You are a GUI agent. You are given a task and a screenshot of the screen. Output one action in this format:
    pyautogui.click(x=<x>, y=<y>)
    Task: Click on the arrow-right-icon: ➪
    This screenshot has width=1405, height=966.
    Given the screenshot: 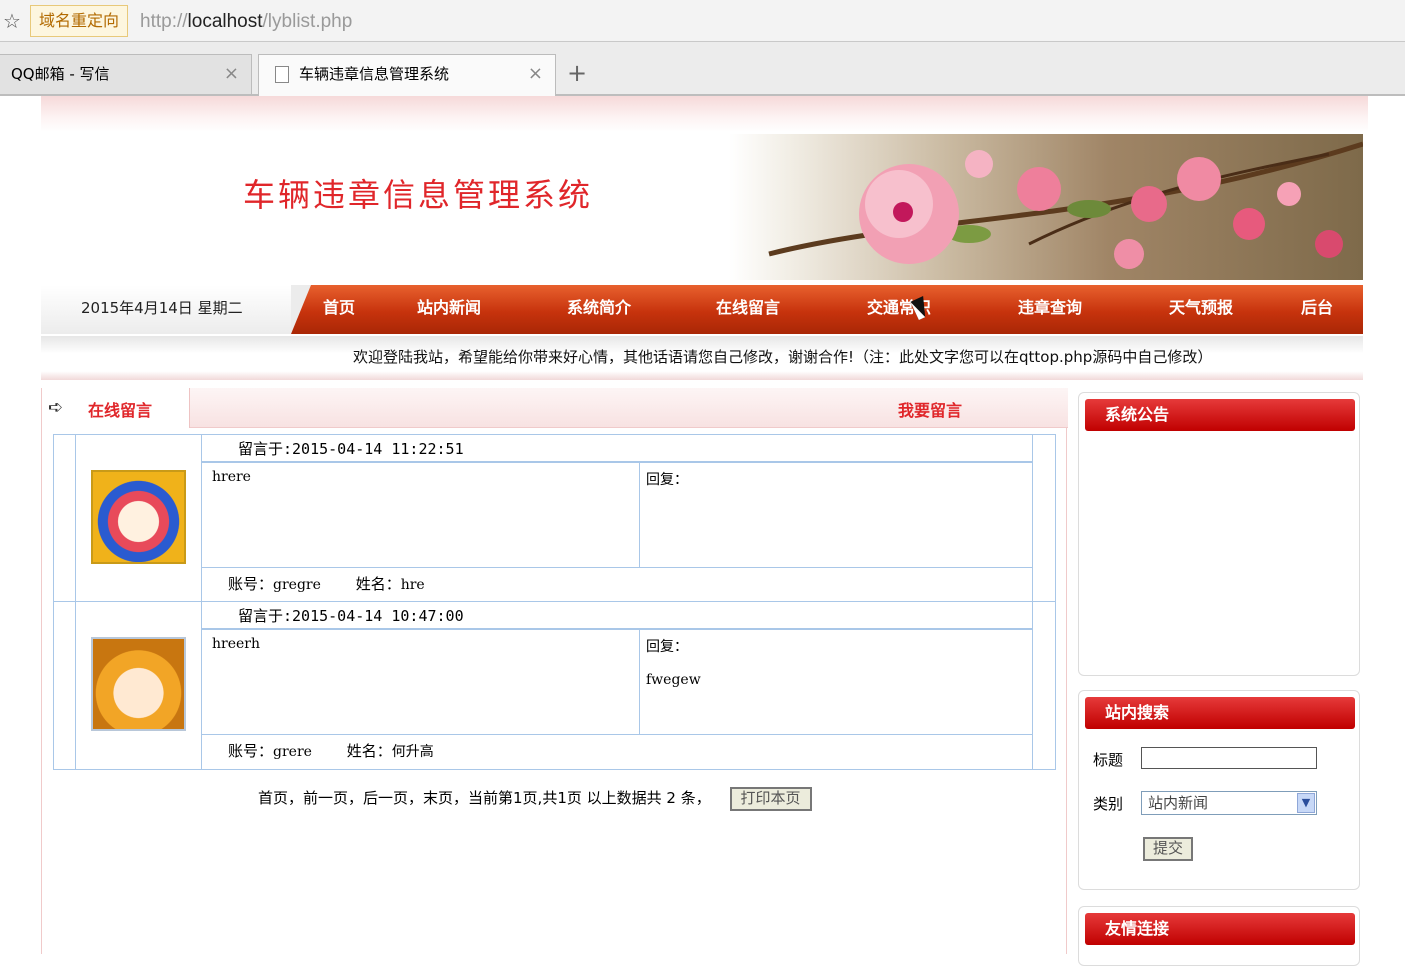 What is the action you would take?
    pyautogui.click(x=56, y=407)
    